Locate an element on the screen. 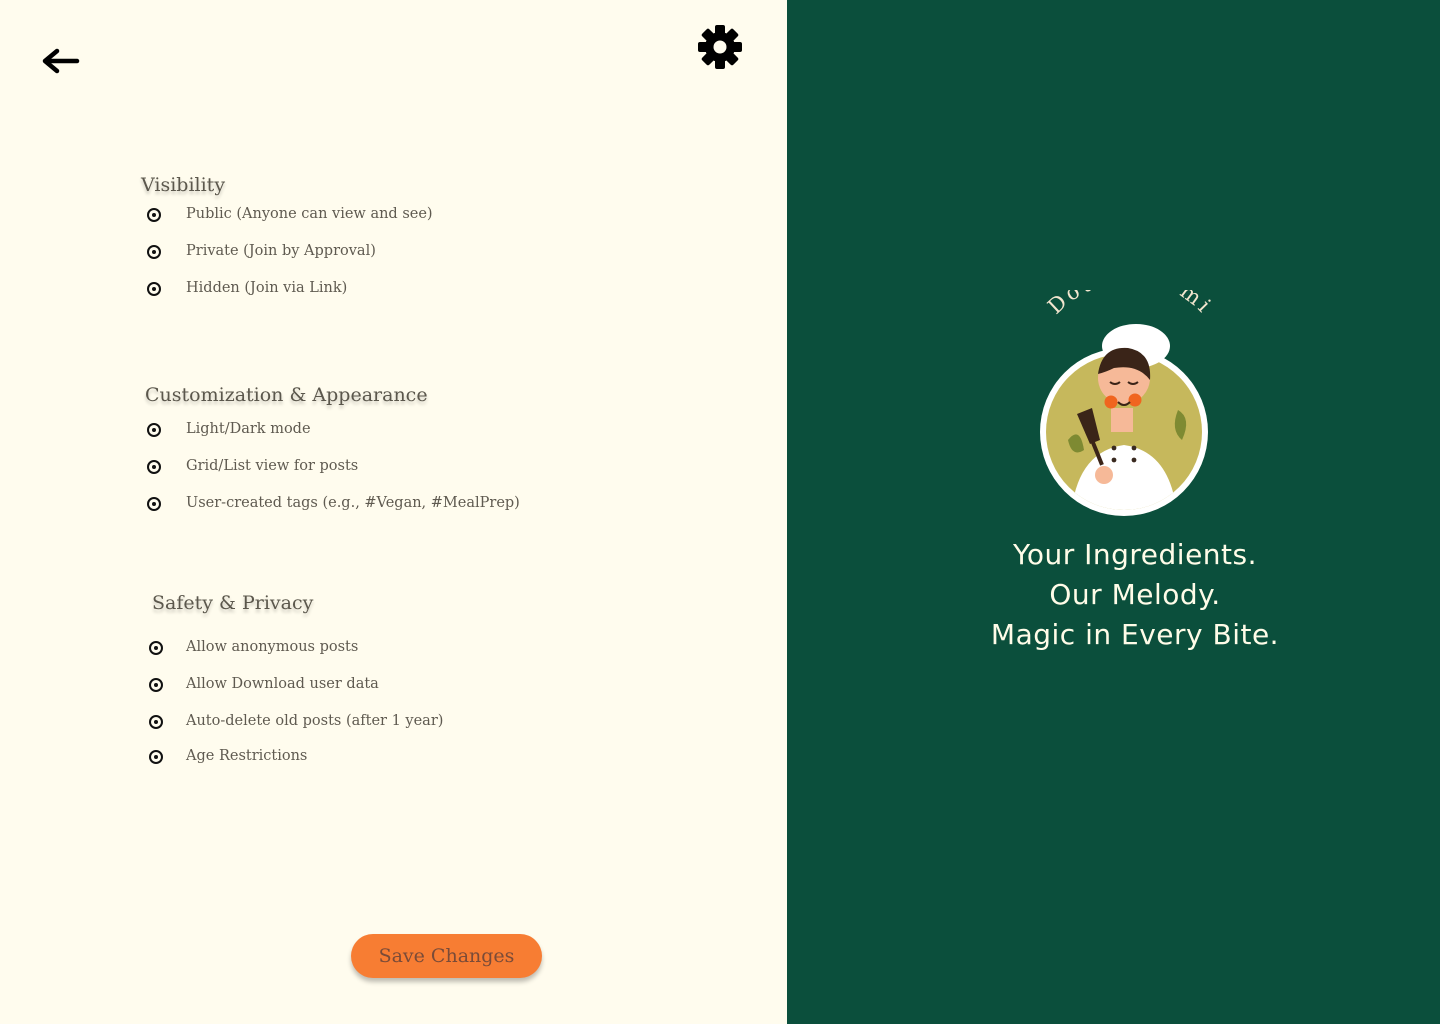 This screenshot has width=1440, height=1024. tagline-line-2: Our Melody. is located at coordinates (1135, 594).